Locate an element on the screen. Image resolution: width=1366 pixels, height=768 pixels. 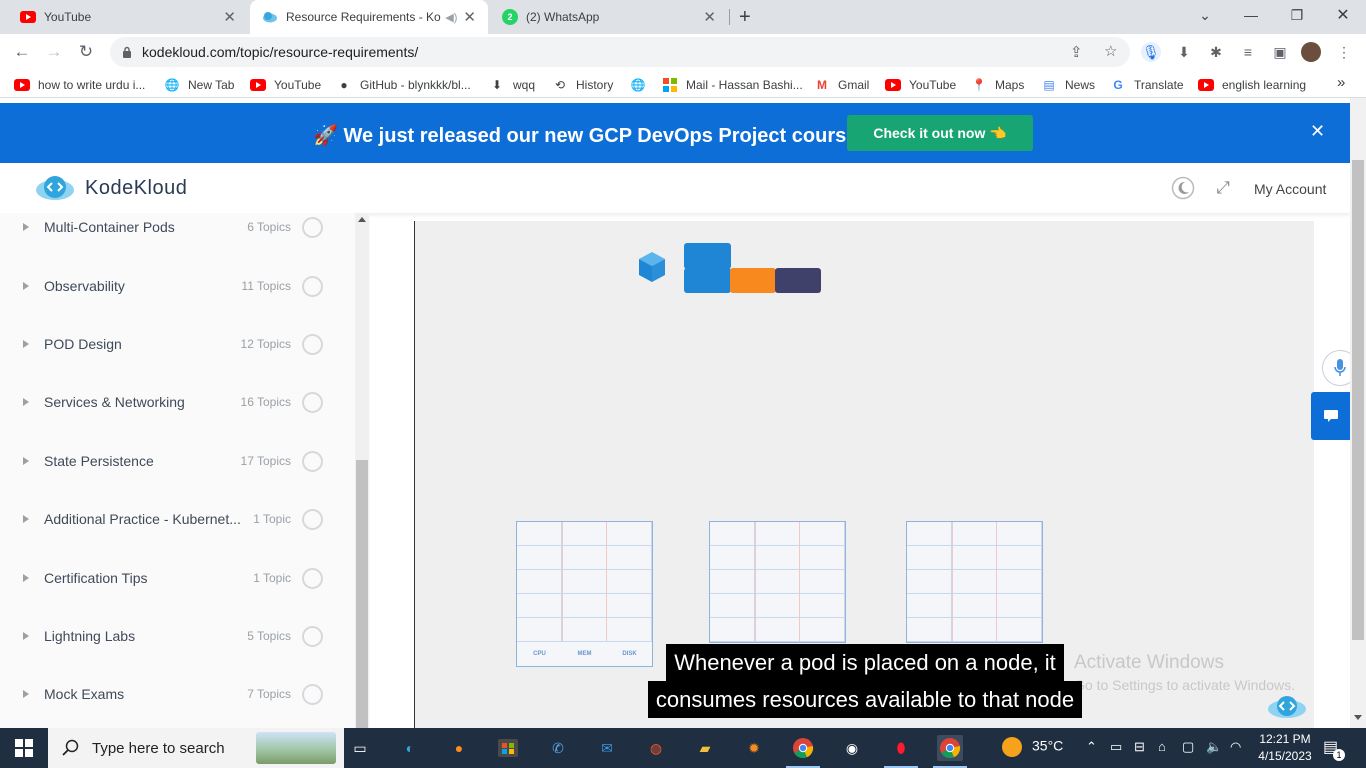
module-item: Services & Networking 16 Topics is located at coordinates (170, 402).